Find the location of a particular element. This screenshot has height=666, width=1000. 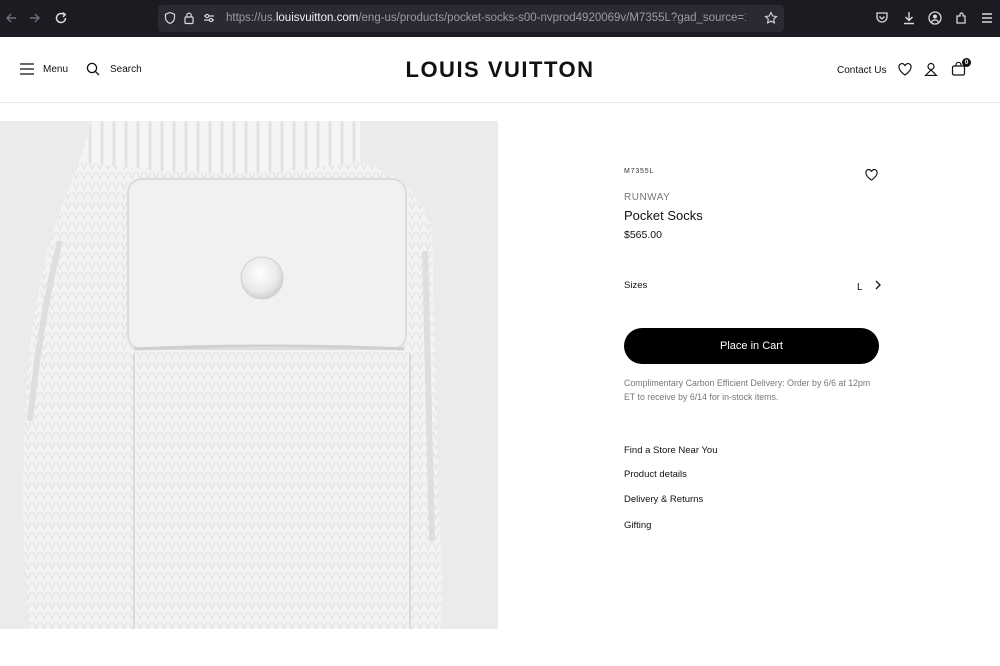

download-icon is located at coordinates (909, 18).